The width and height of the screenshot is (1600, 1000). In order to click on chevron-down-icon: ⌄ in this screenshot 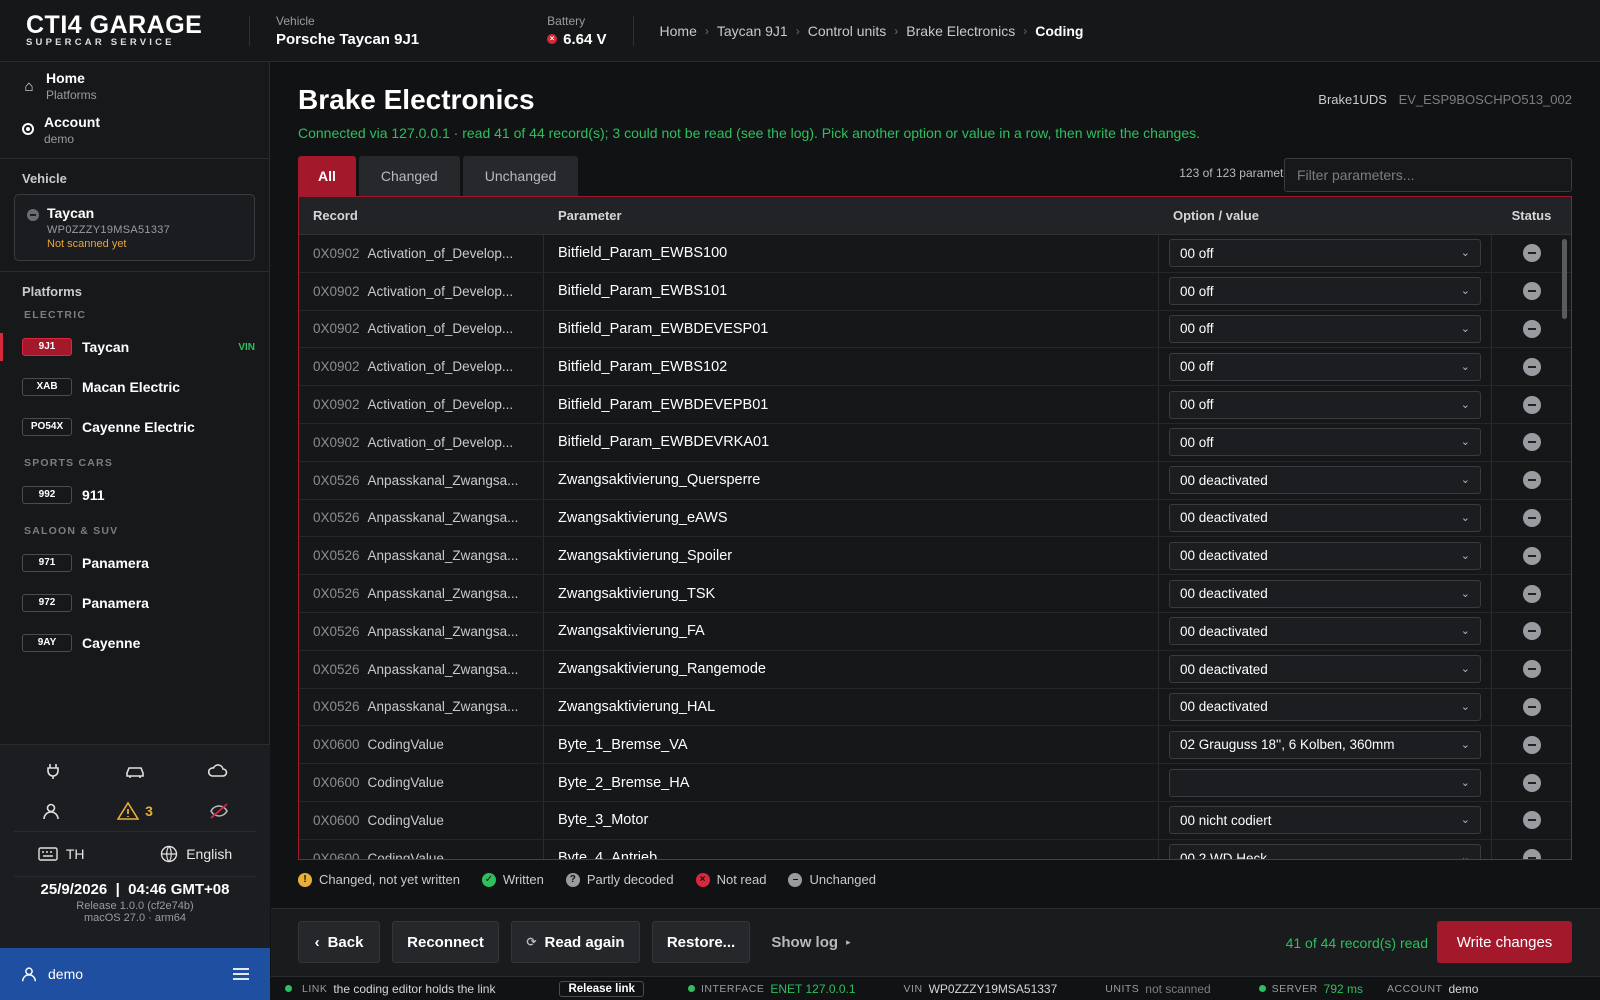, I will do `click(1465, 291)`.